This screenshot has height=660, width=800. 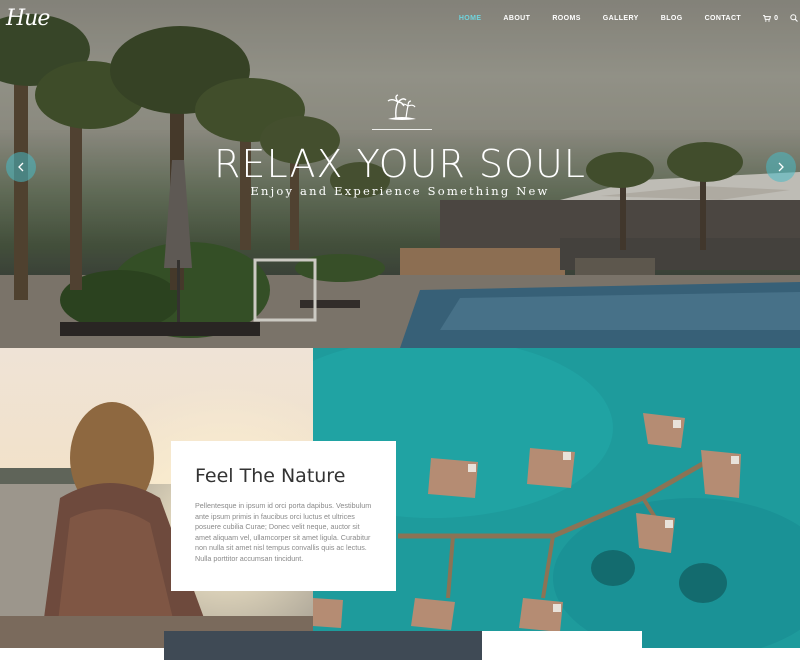 I want to click on cart-button: 0, so click(x=770, y=18).